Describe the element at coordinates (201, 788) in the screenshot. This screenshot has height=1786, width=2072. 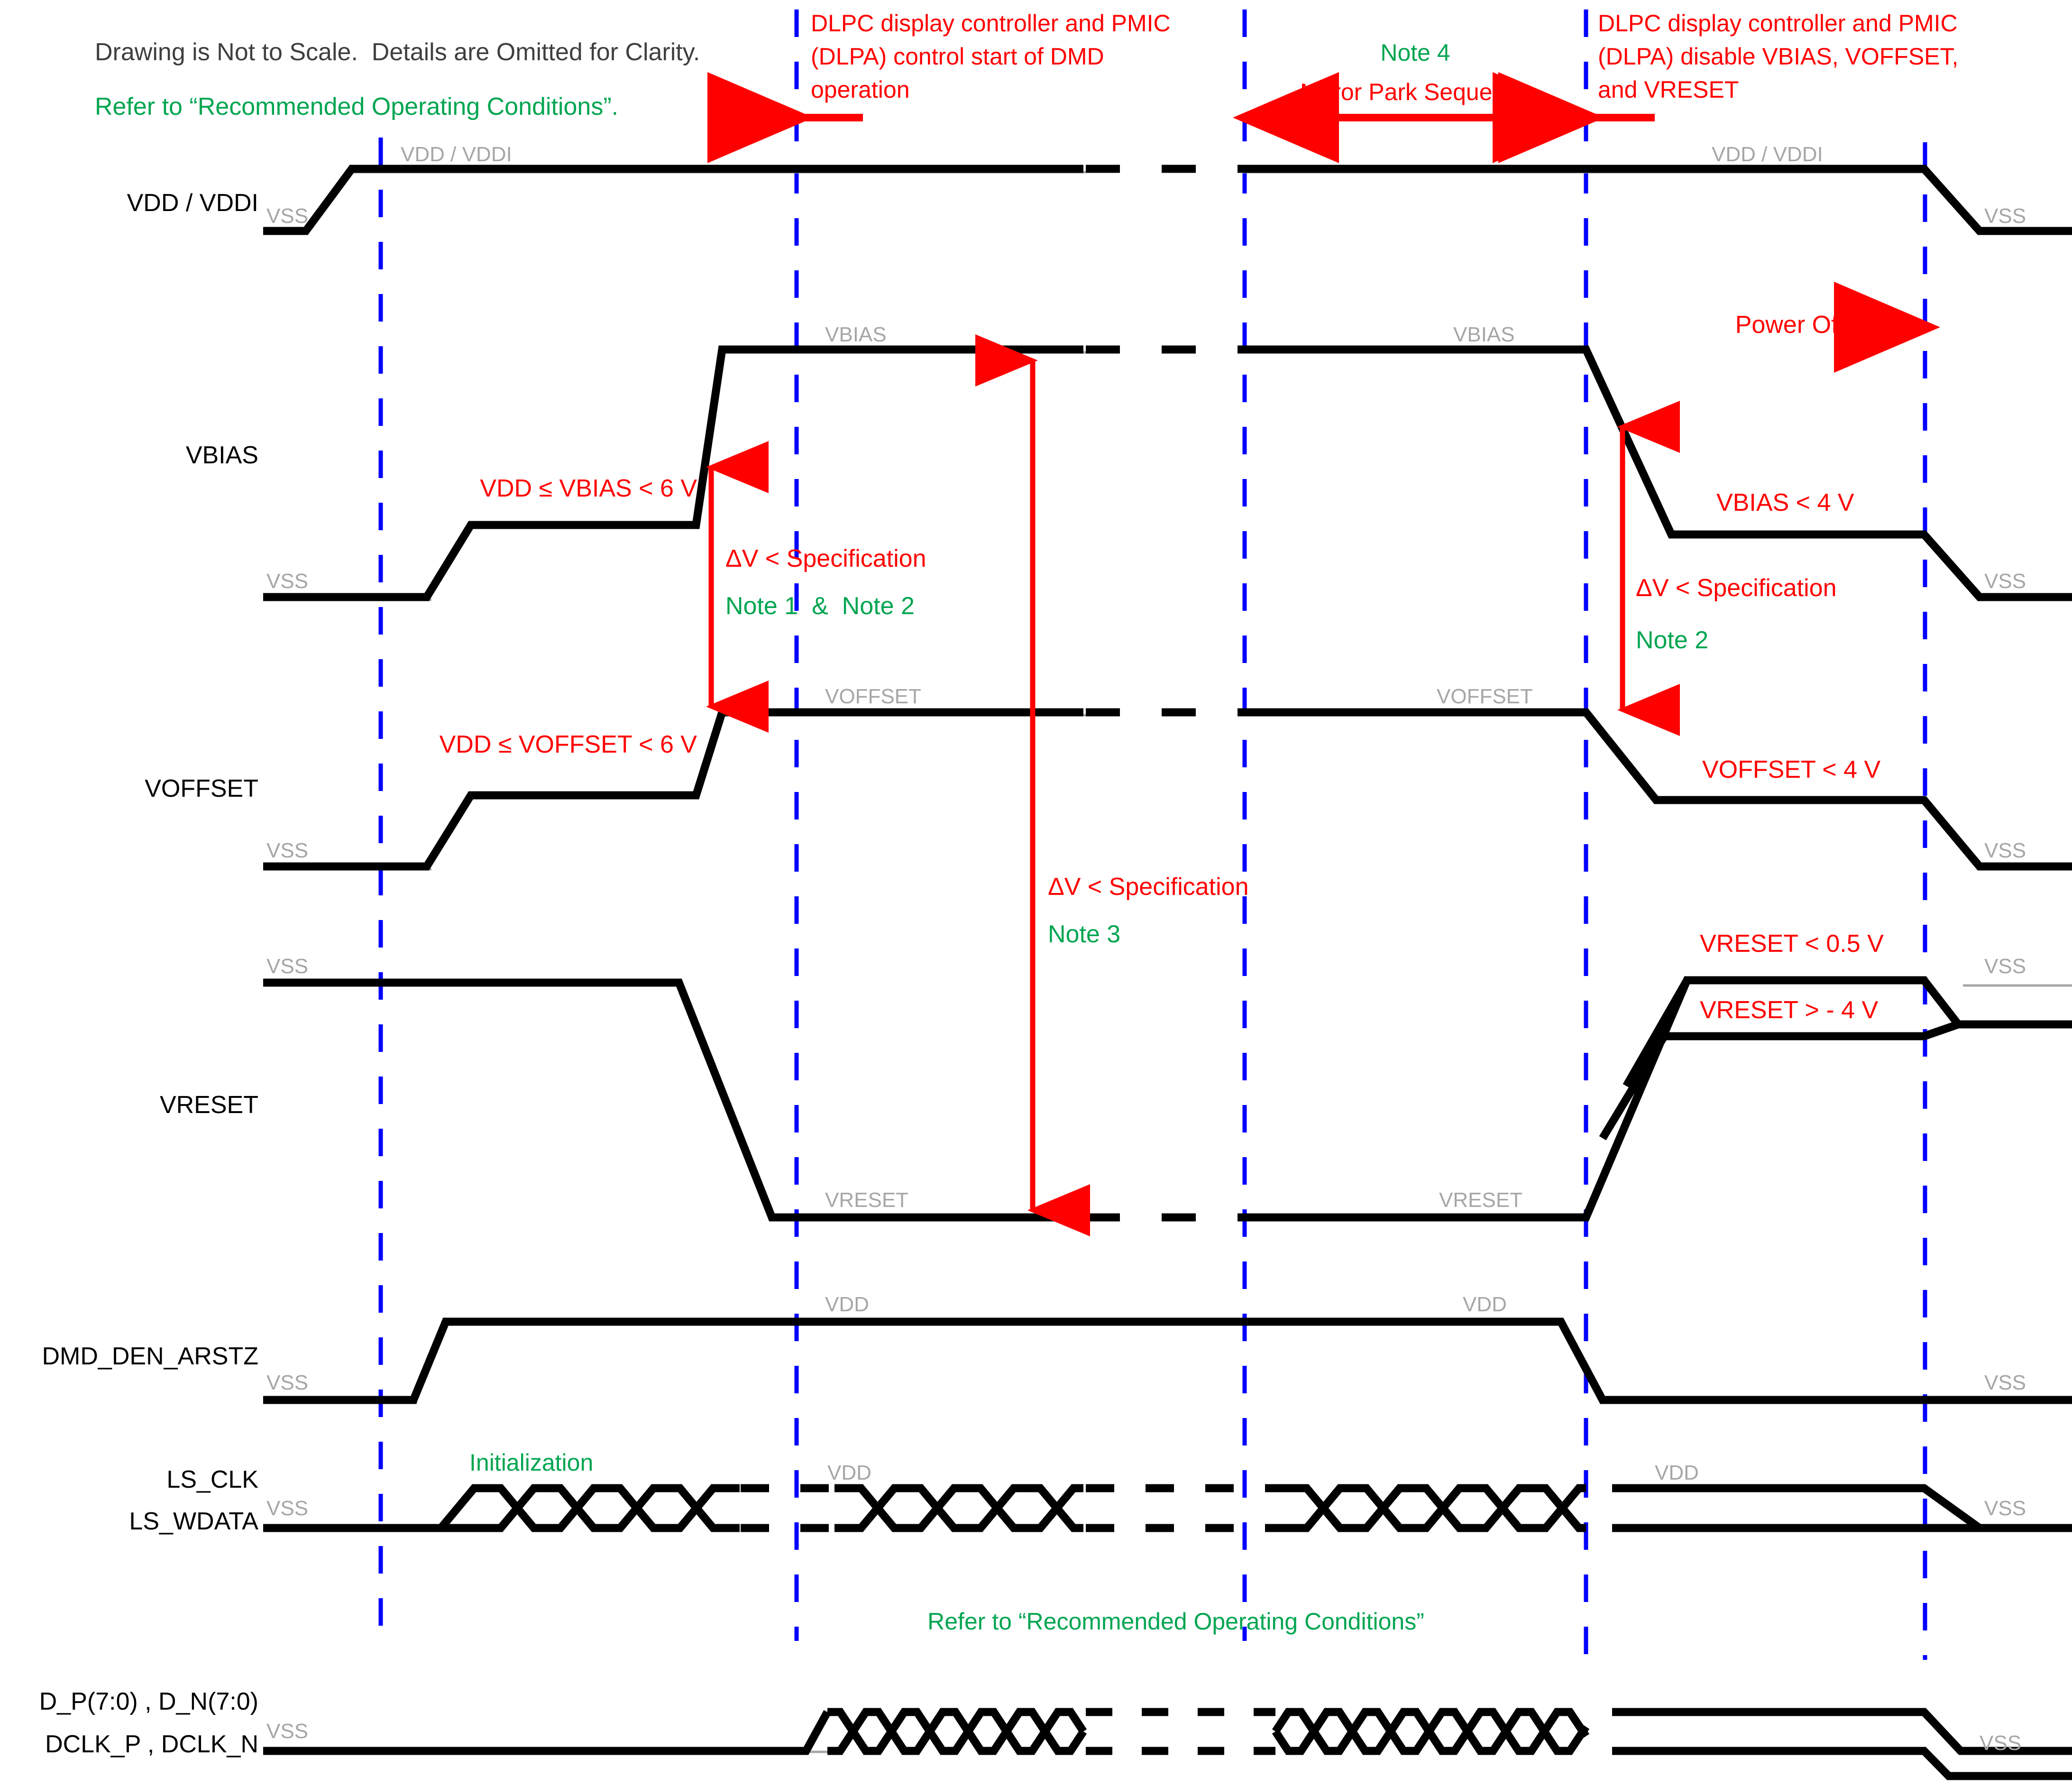
I see `row-label-voffset: VOFFSET` at that location.